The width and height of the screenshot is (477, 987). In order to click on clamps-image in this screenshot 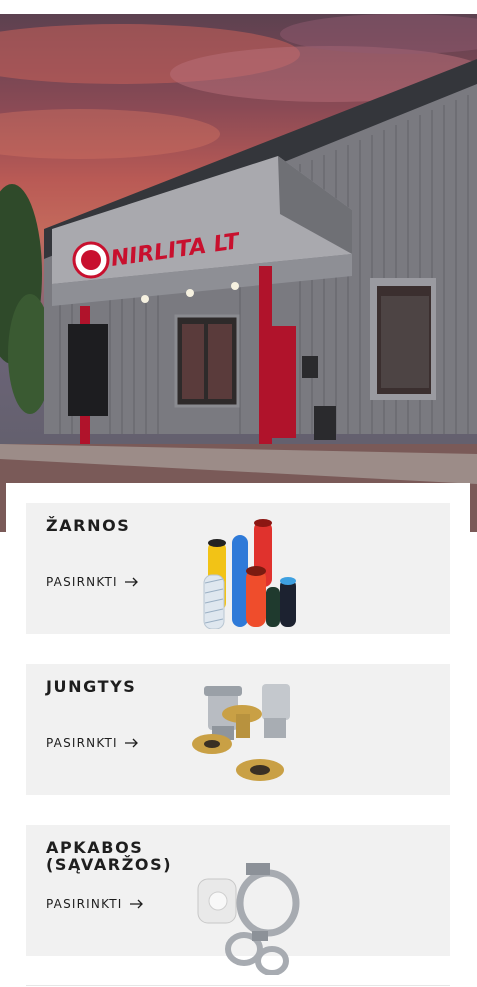, I will do `click(248, 919)`.